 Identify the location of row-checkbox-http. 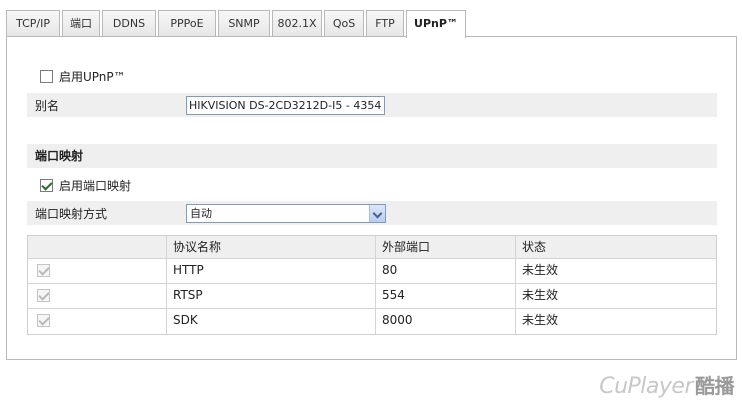
(43, 270).